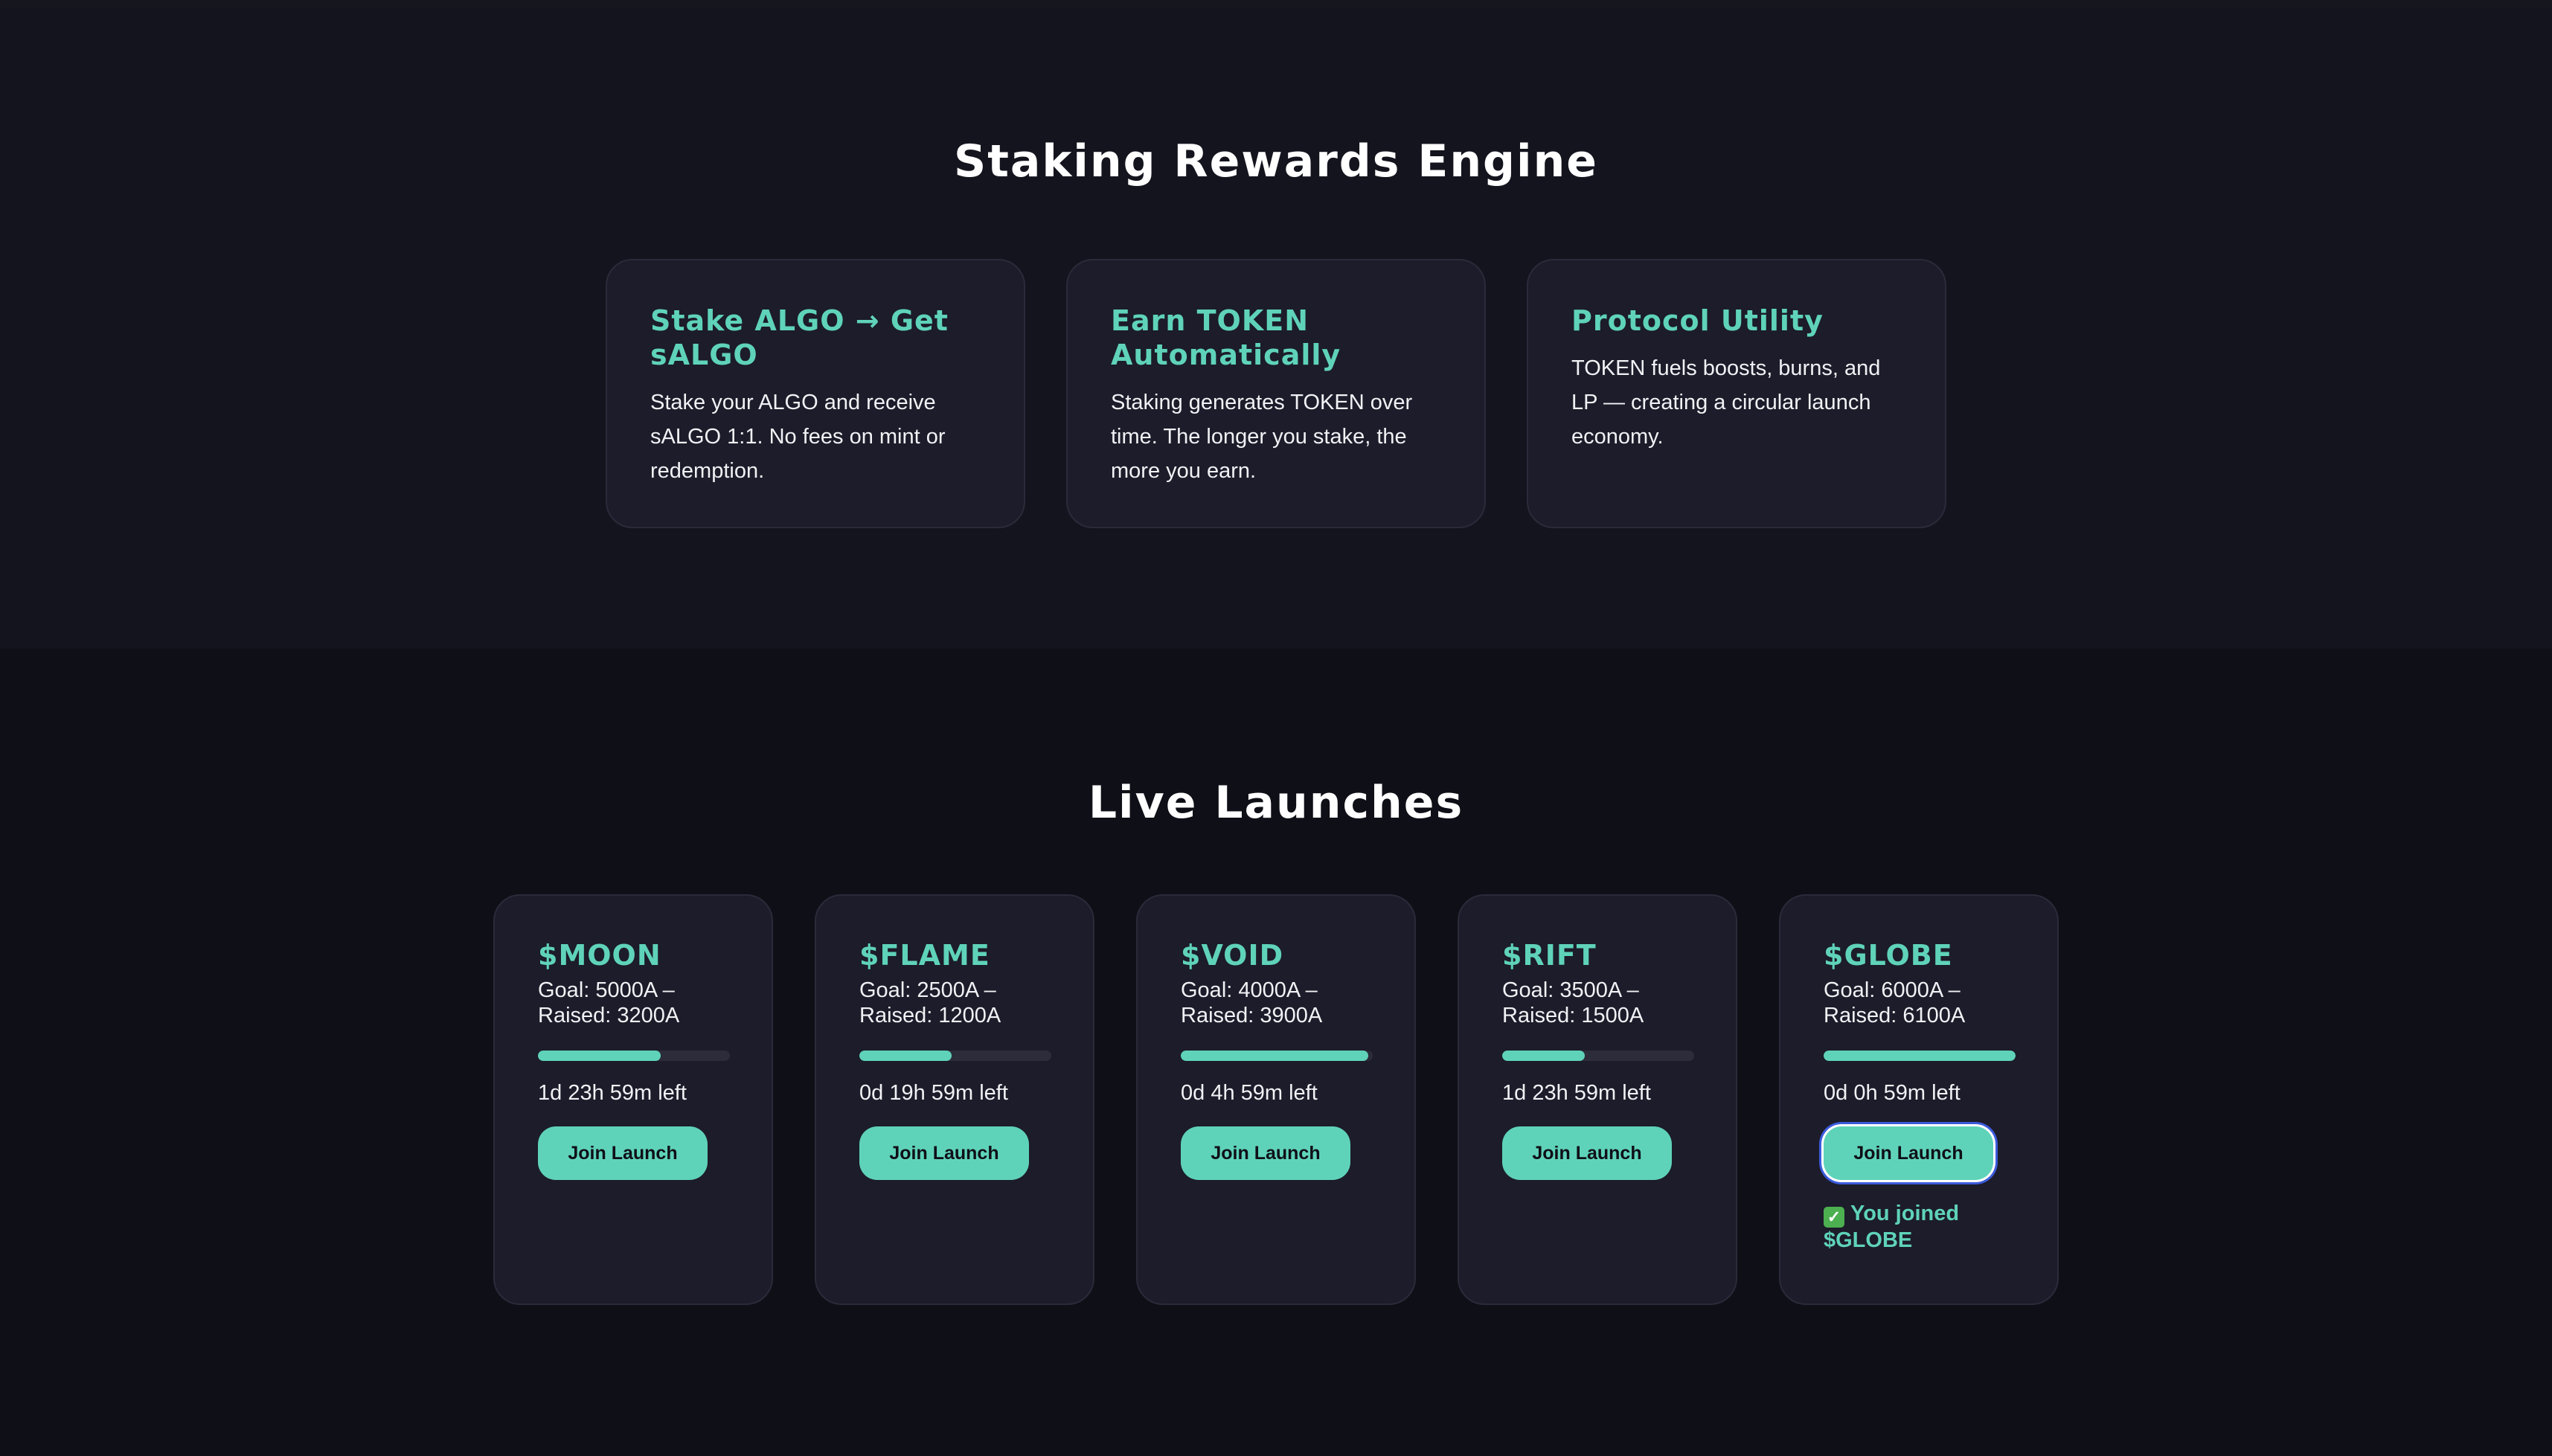 Image resolution: width=2552 pixels, height=1456 pixels. What do you see at coordinates (1232, 955) in the screenshot?
I see `launch-ticker: $VOID` at bounding box center [1232, 955].